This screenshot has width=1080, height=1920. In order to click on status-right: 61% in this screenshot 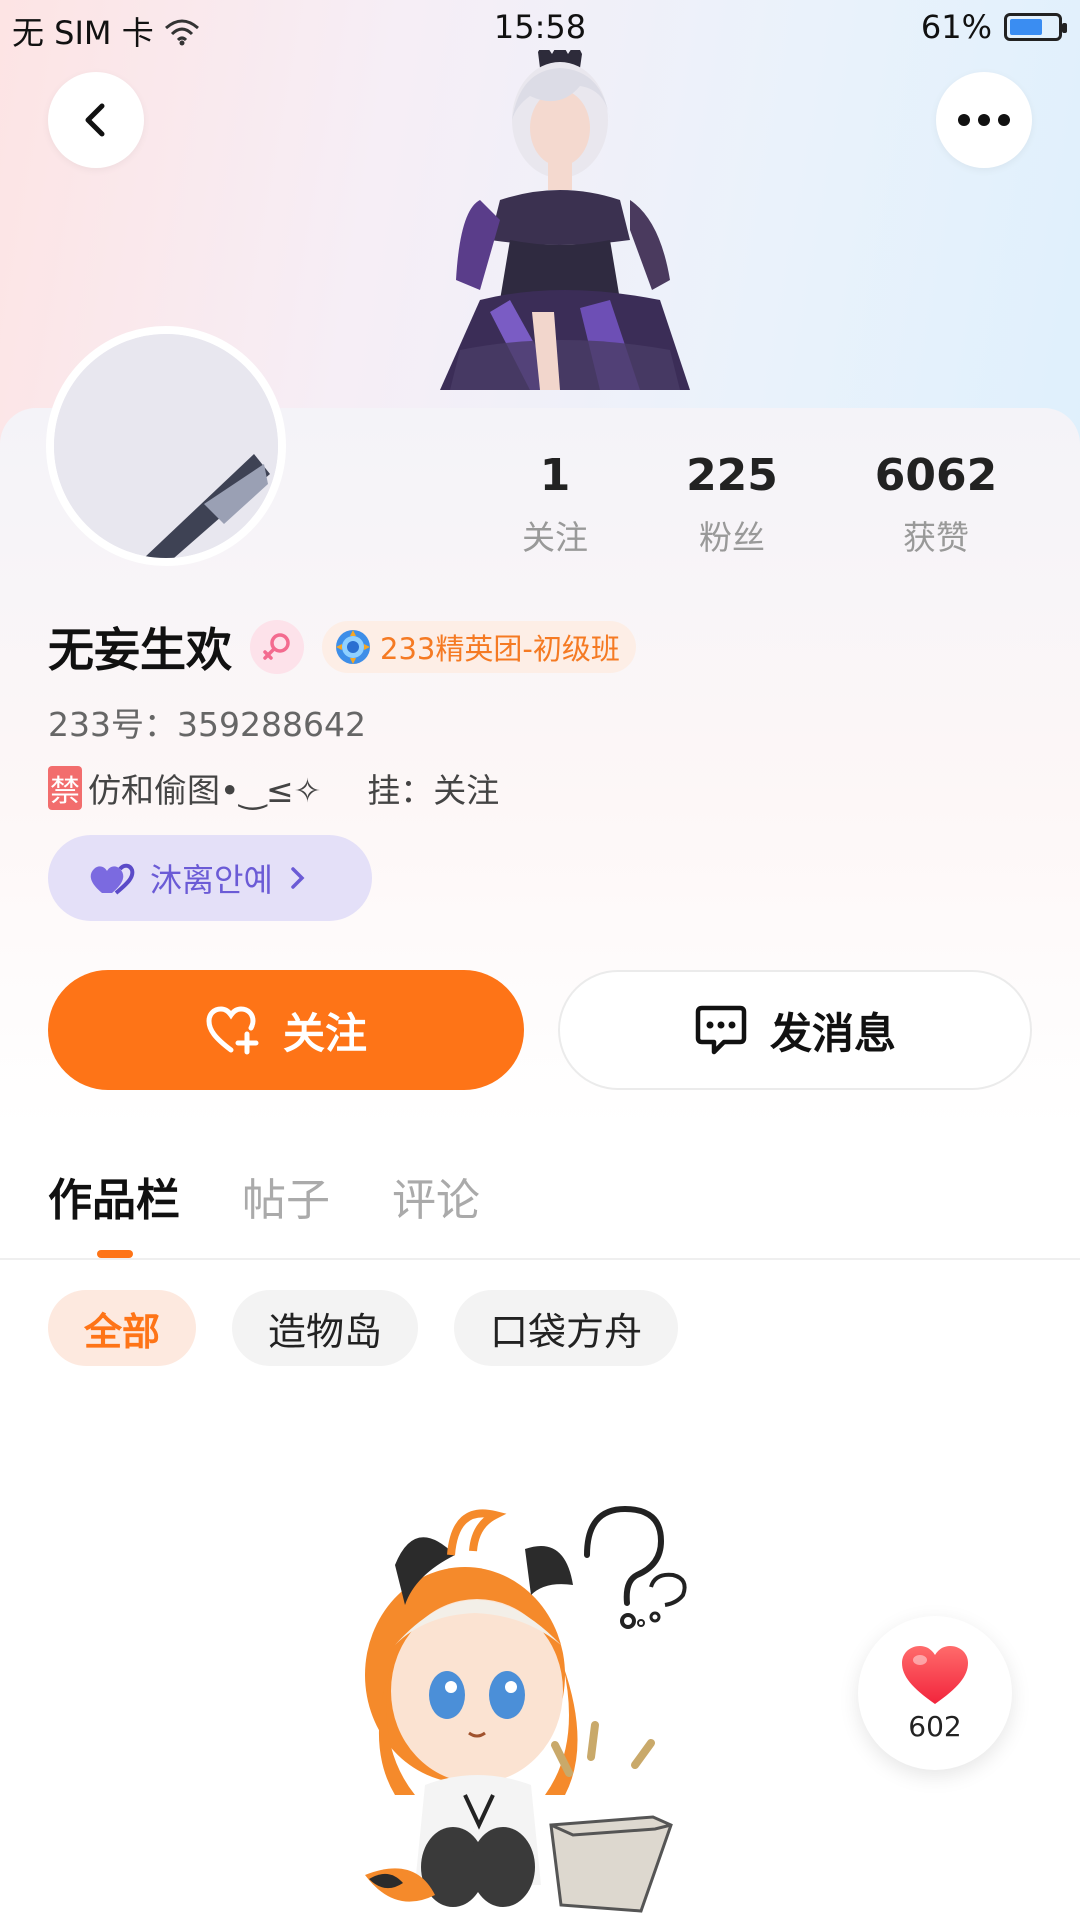, I will do `click(993, 27)`.